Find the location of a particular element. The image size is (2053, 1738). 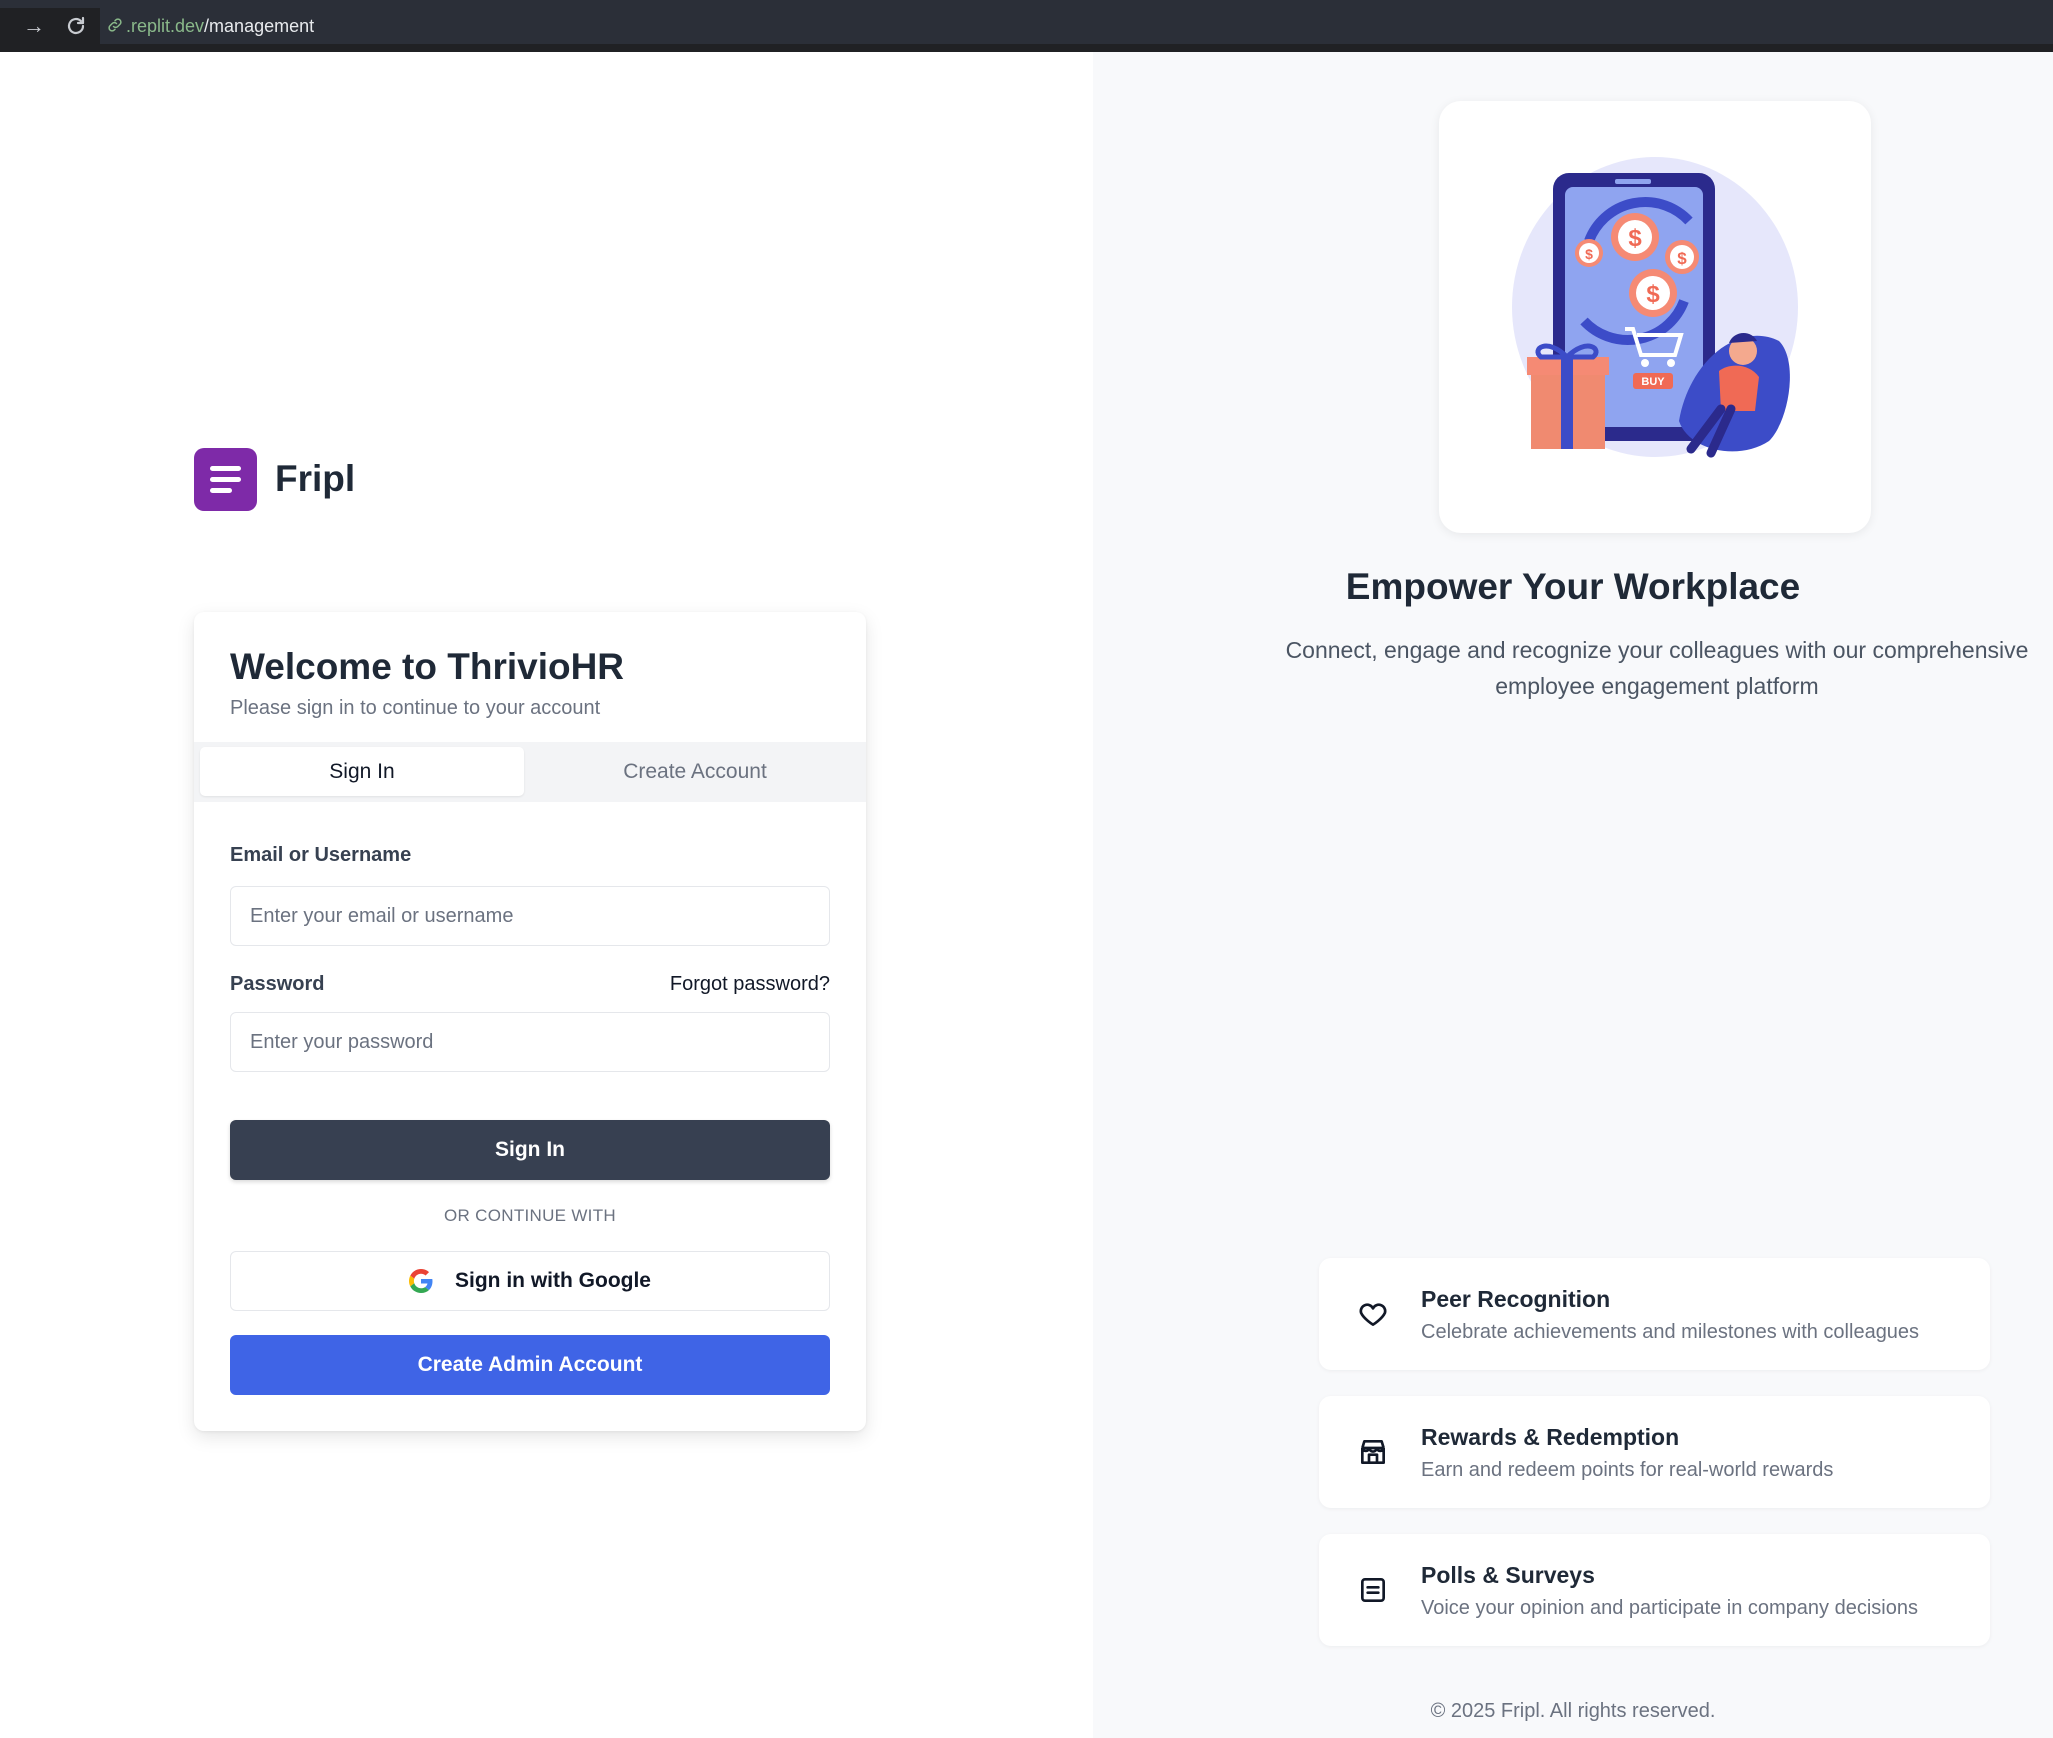

tab-sign-in: Sign In is located at coordinates (362, 771).